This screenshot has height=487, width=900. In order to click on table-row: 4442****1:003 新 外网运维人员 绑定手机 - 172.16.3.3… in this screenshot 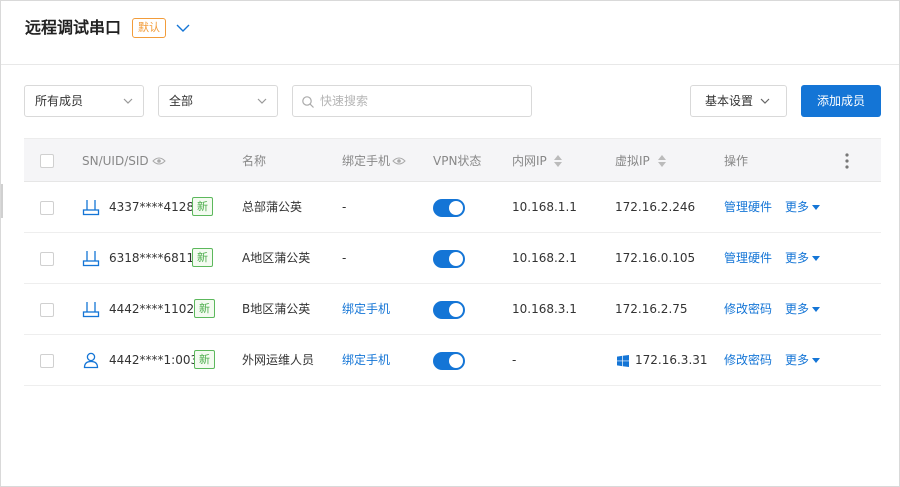, I will do `click(452, 360)`.